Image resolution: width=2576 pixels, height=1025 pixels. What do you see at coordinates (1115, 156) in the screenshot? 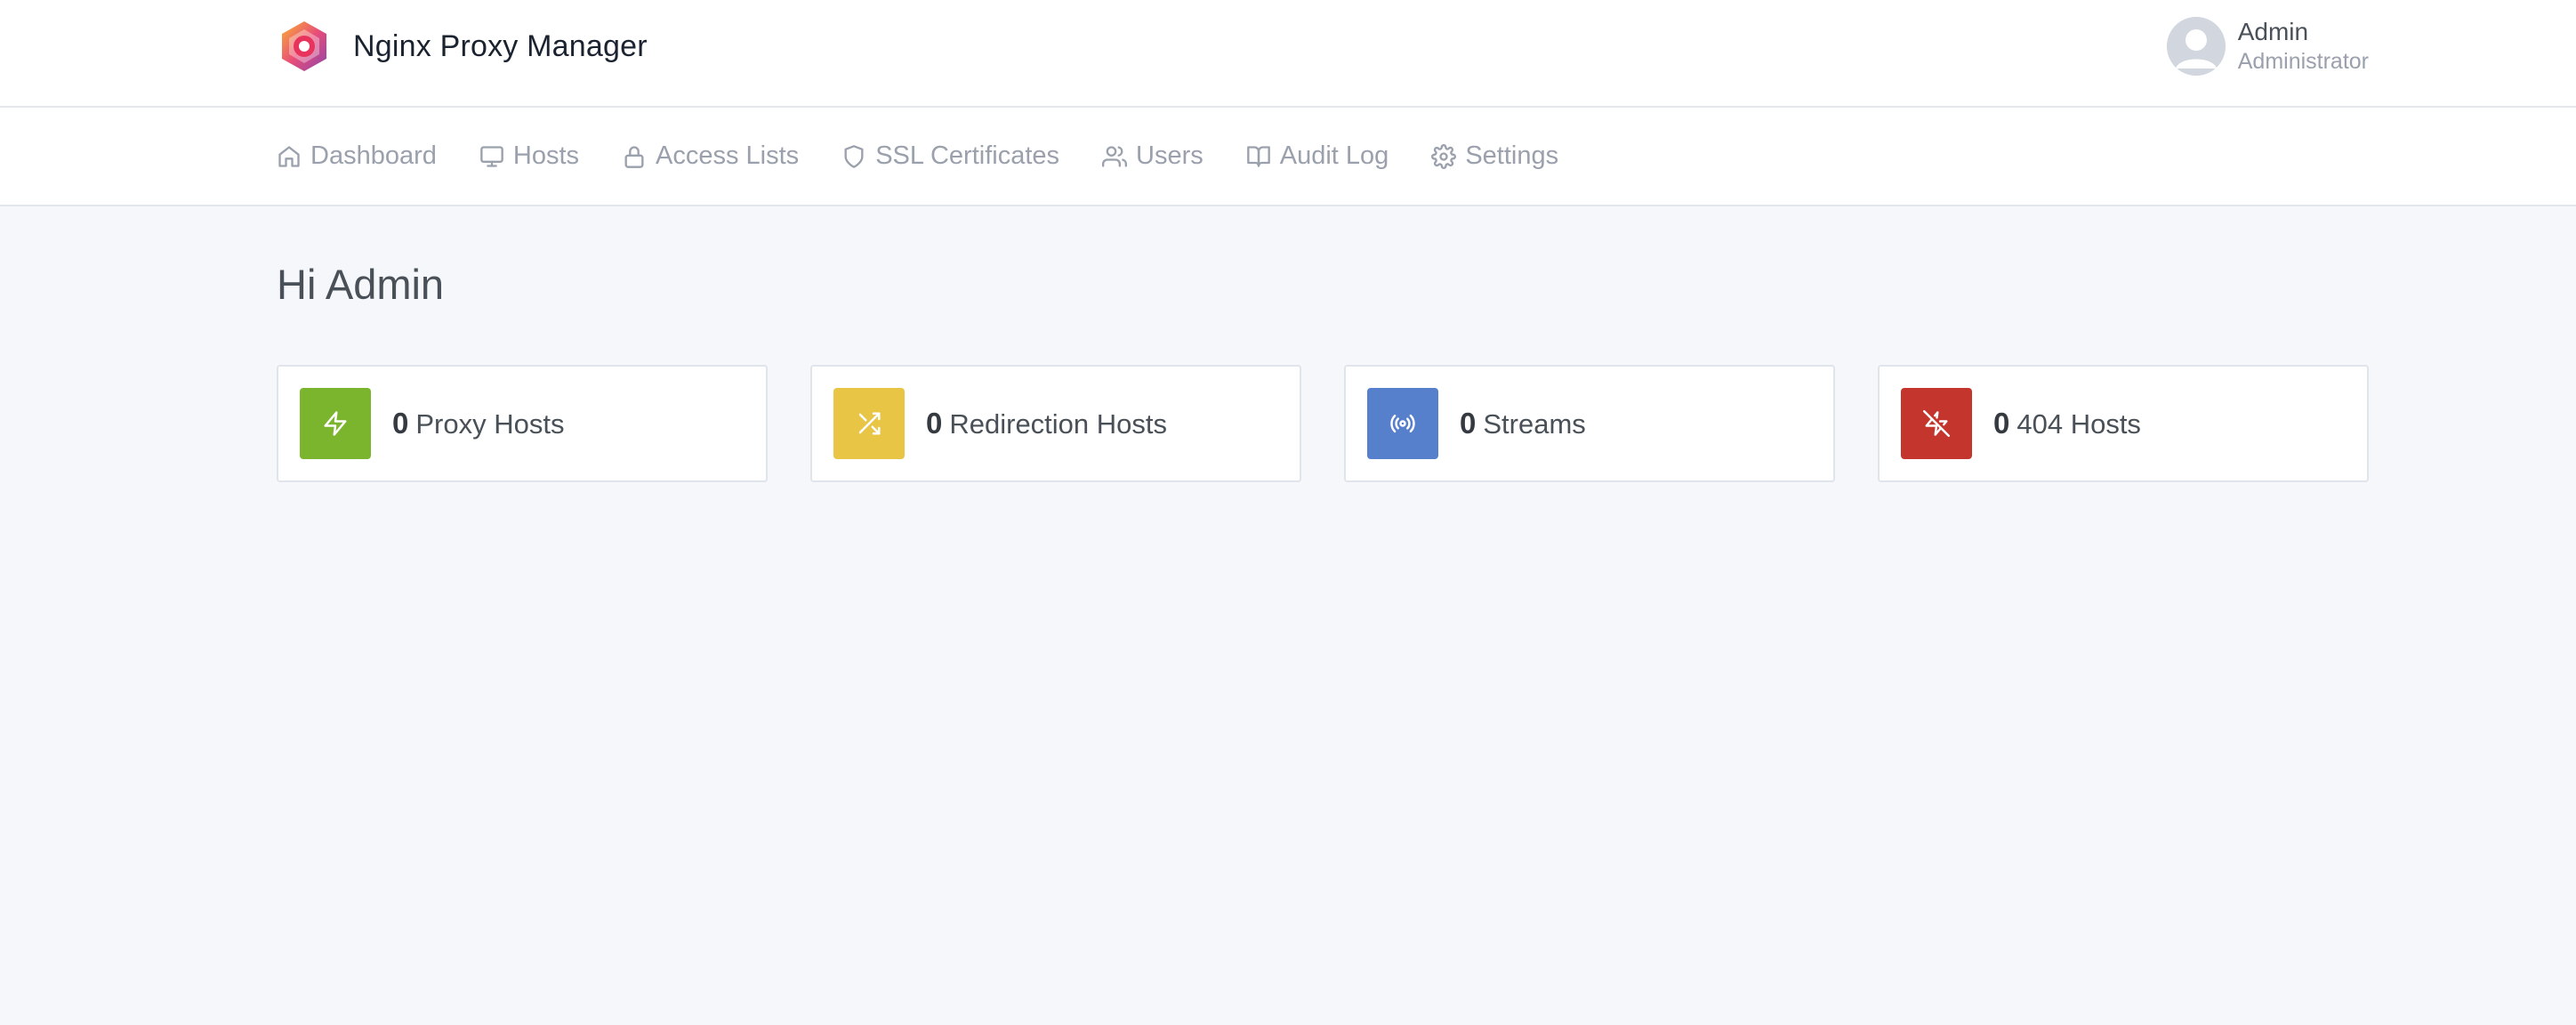
I see `users-icon` at bounding box center [1115, 156].